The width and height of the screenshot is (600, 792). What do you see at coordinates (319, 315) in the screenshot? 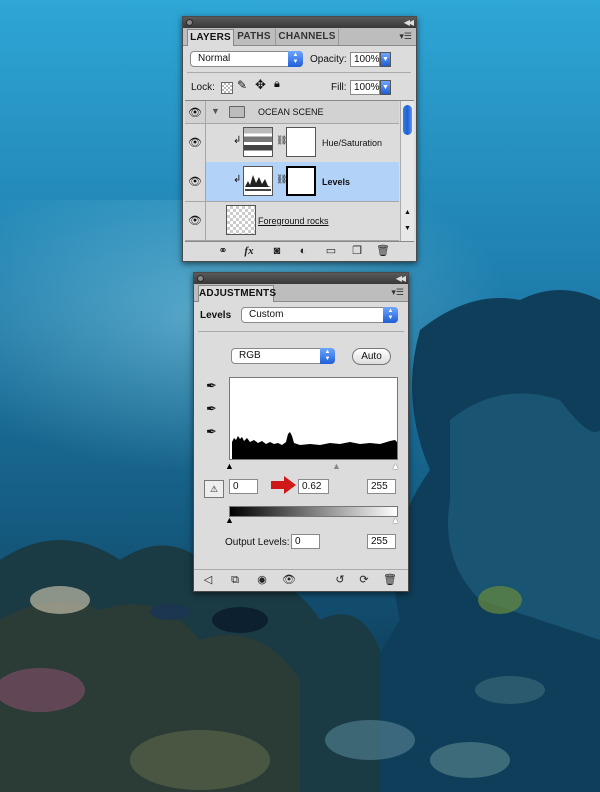
I see `preset-dropdown: Custom ▲ ▼` at bounding box center [319, 315].